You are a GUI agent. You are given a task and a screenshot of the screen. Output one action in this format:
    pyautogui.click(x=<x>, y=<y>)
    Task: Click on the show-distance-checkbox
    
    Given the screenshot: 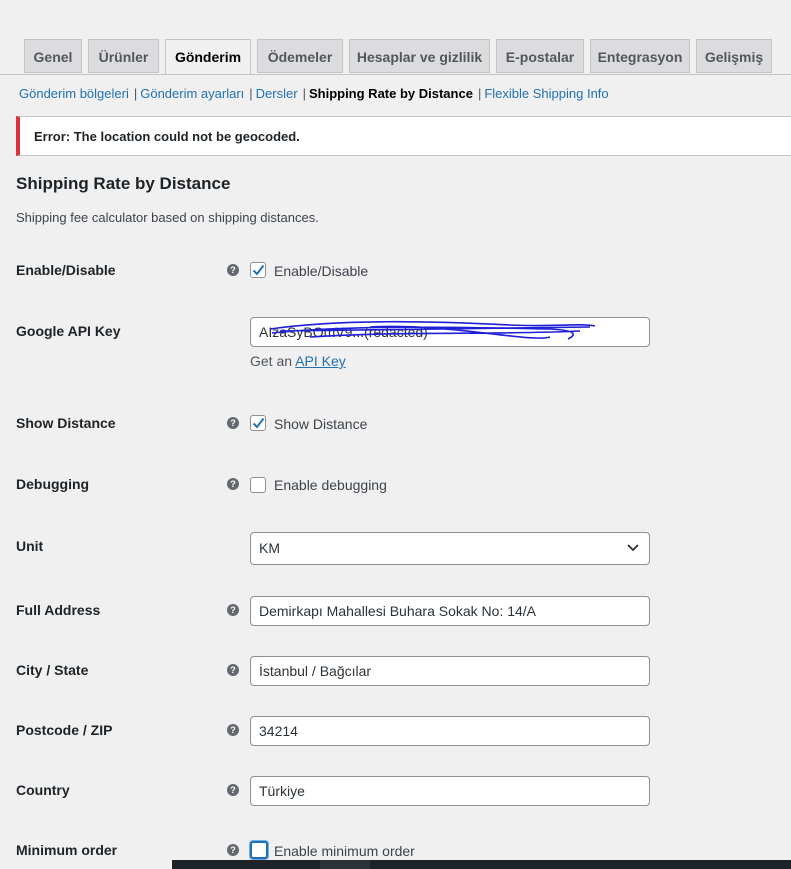 What is the action you would take?
    pyautogui.click(x=258, y=423)
    